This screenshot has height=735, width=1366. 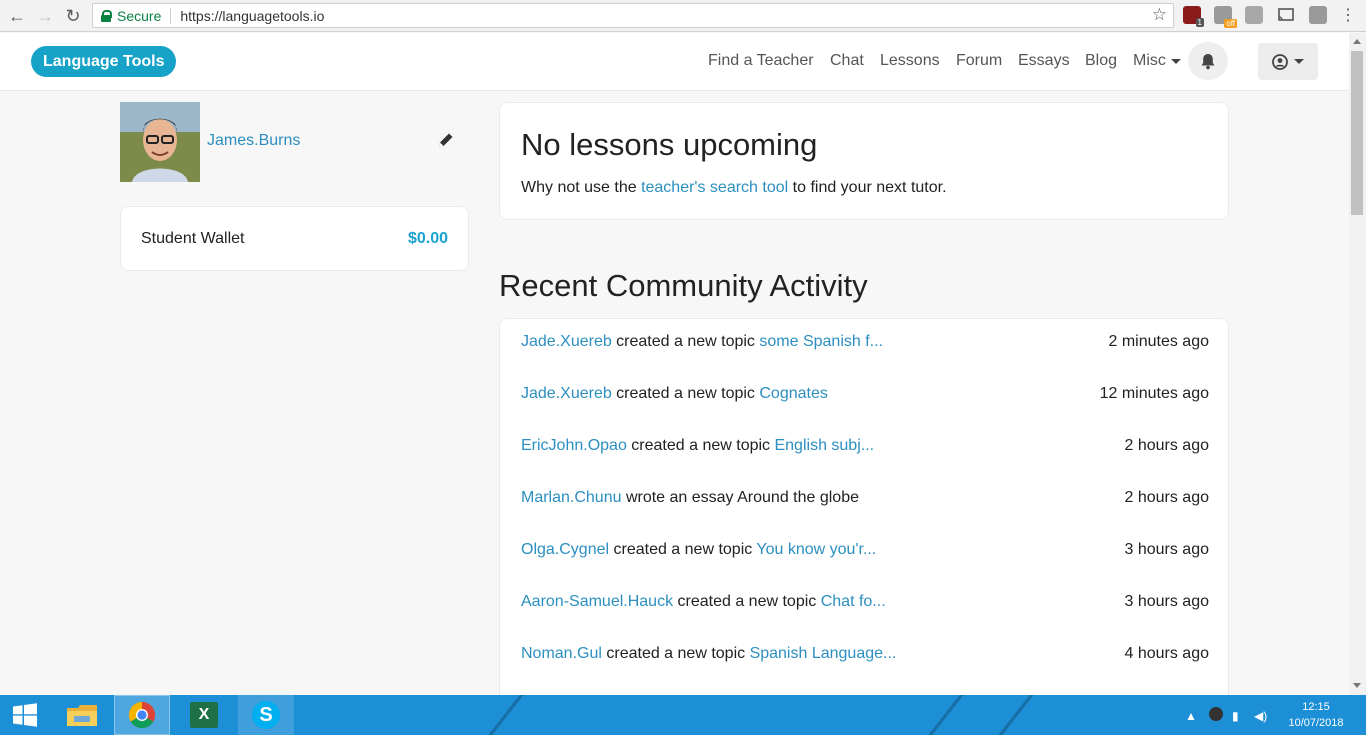 I want to click on page-scrollbar, so click(x=1357, y=364).